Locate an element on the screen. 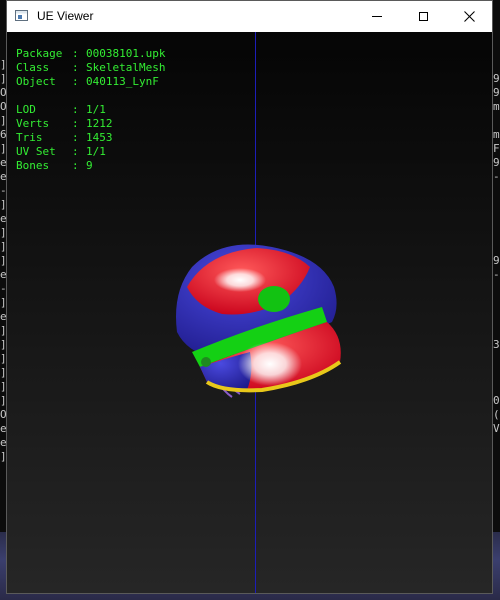 The width and height of the screenshot is (500, 600). info-bones-key: Bones is located at coordinates (33, 165).